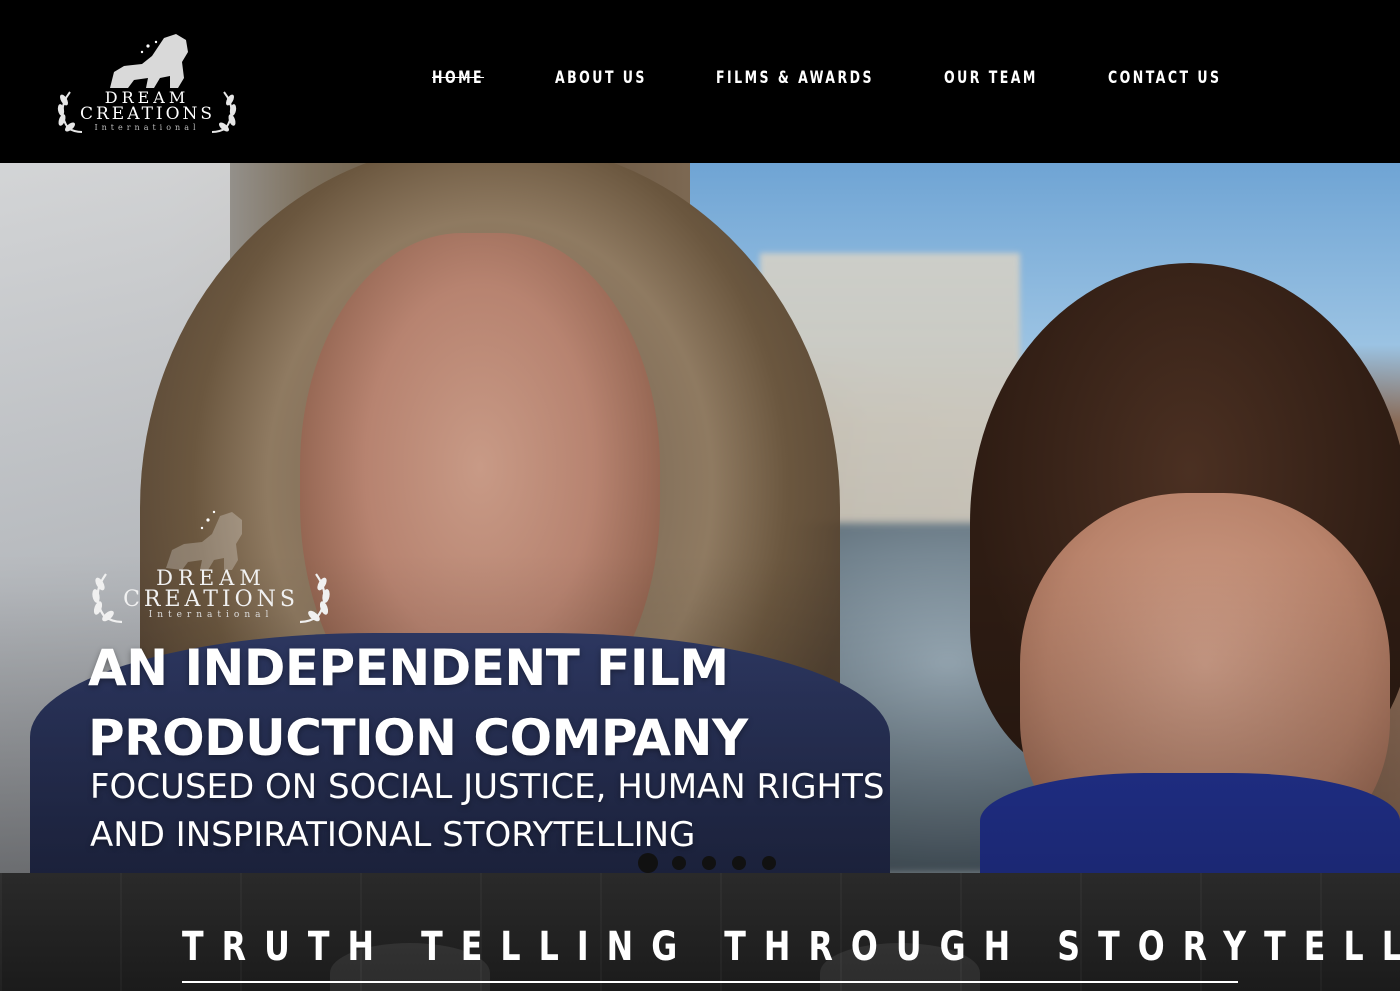 This screenshot has width=1400, height=991. Describe the element at coordinates (148, 114) in the screenshot. I see `logo-line-2: CREATIONS` at that location.